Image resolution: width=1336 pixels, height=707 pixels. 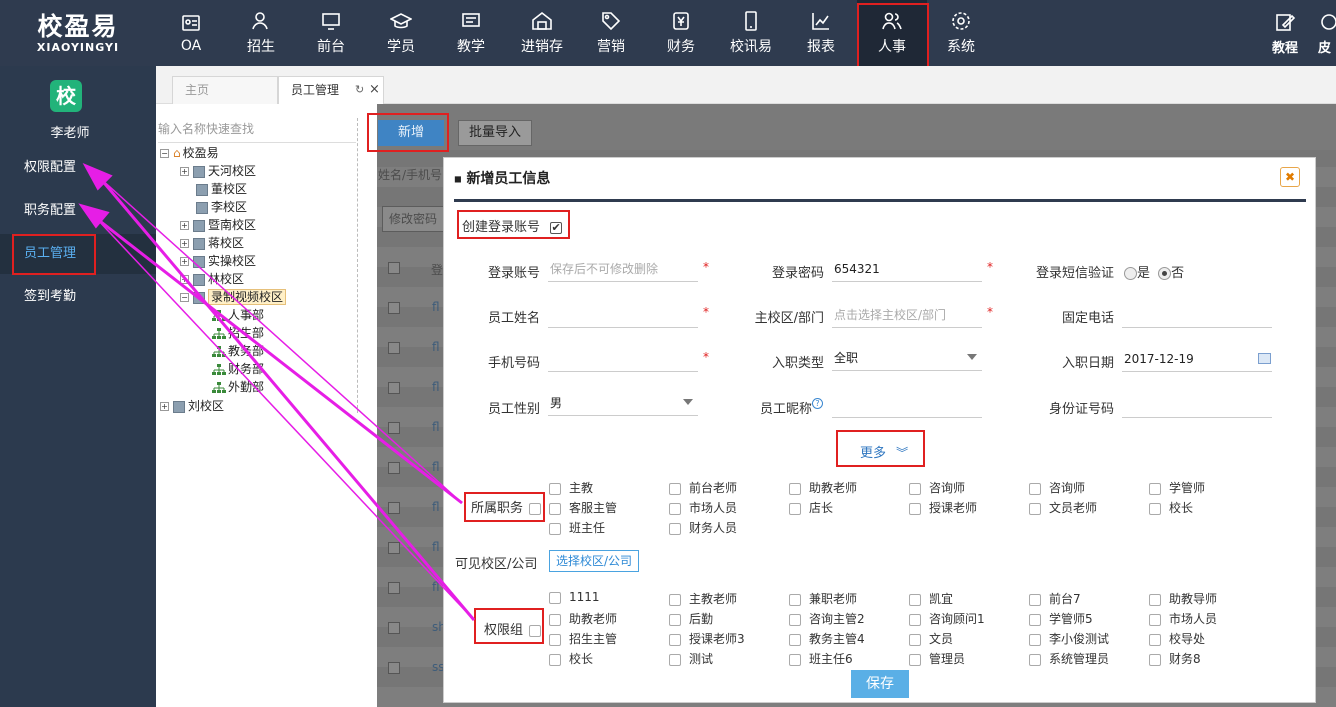 What do you see at coordinates (218, 171) in the screenshot?
I see `tree-node: + 天河校区` at bounding box center [218, 171].